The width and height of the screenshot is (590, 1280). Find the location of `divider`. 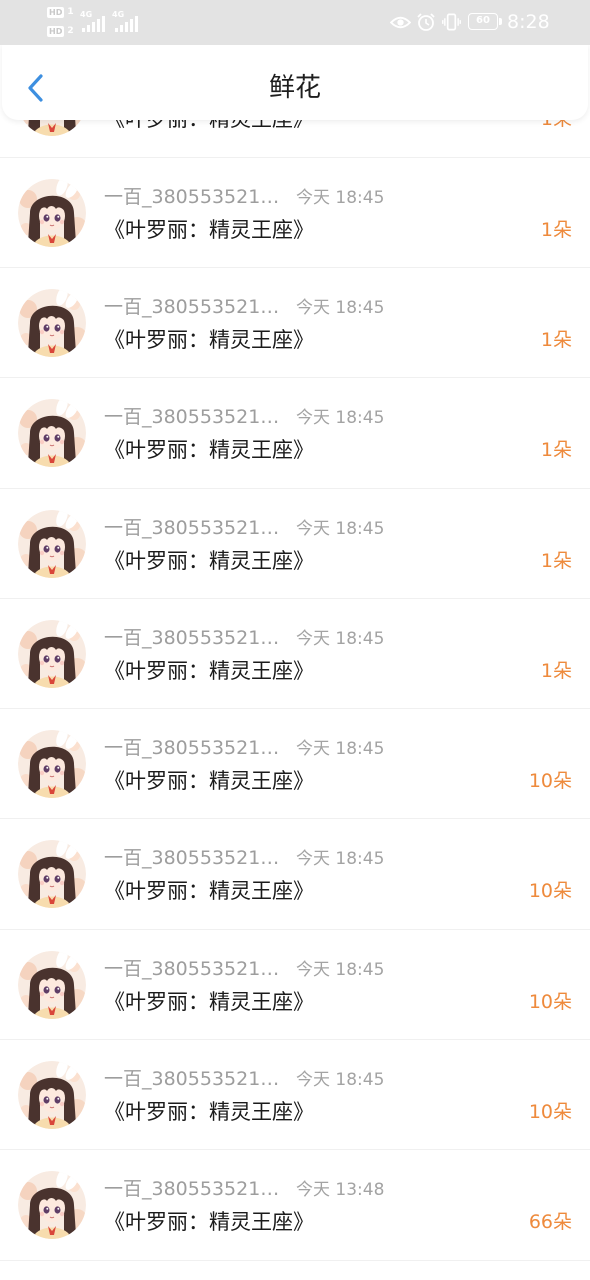

divider is located at coordinates (295, 1260).